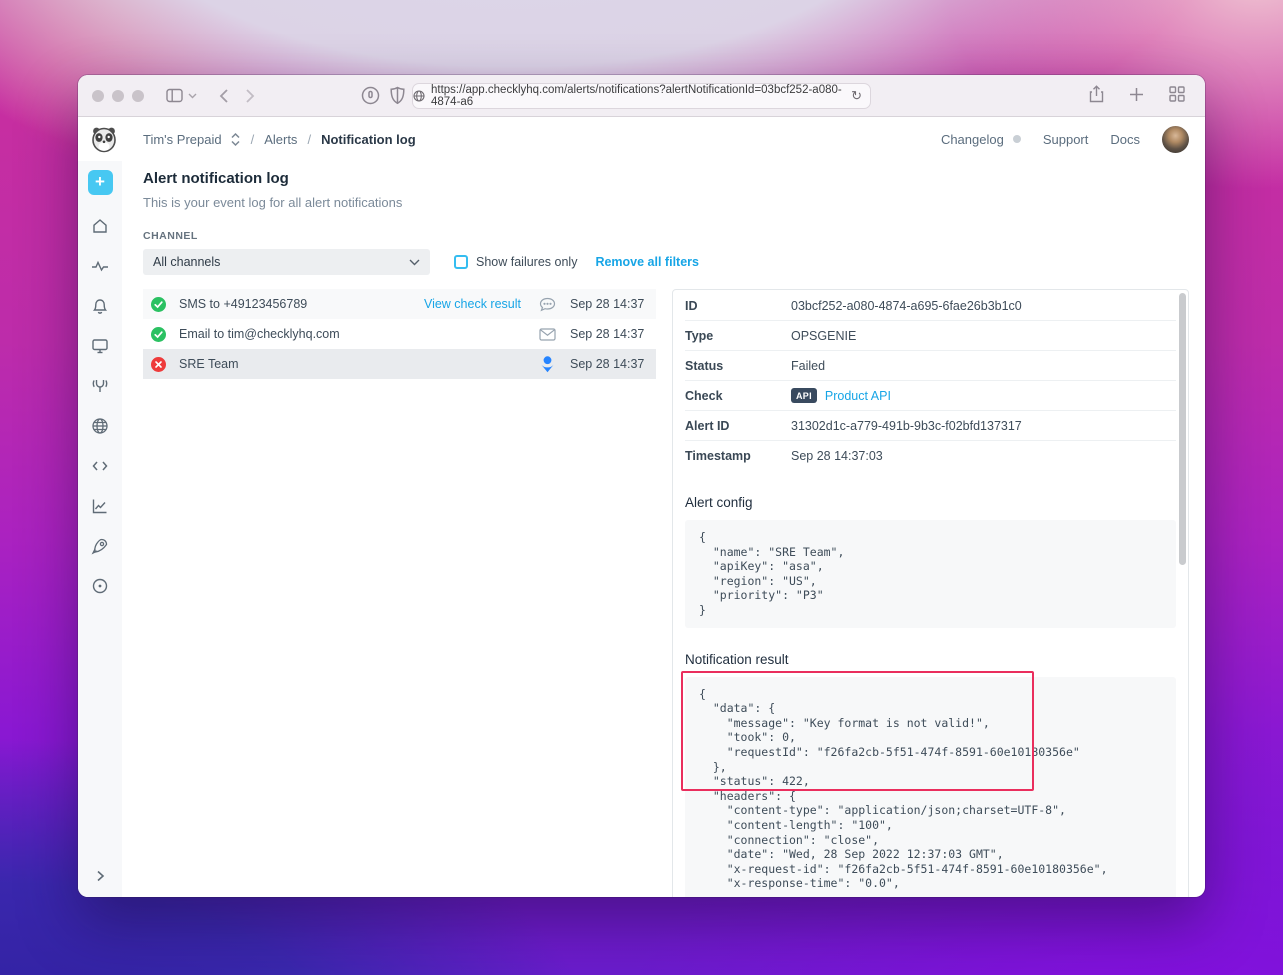 The width and height of the screenshot is (1283, 975). I want to click on breadcrumb-alerts: Alerts, so click(280, 139).